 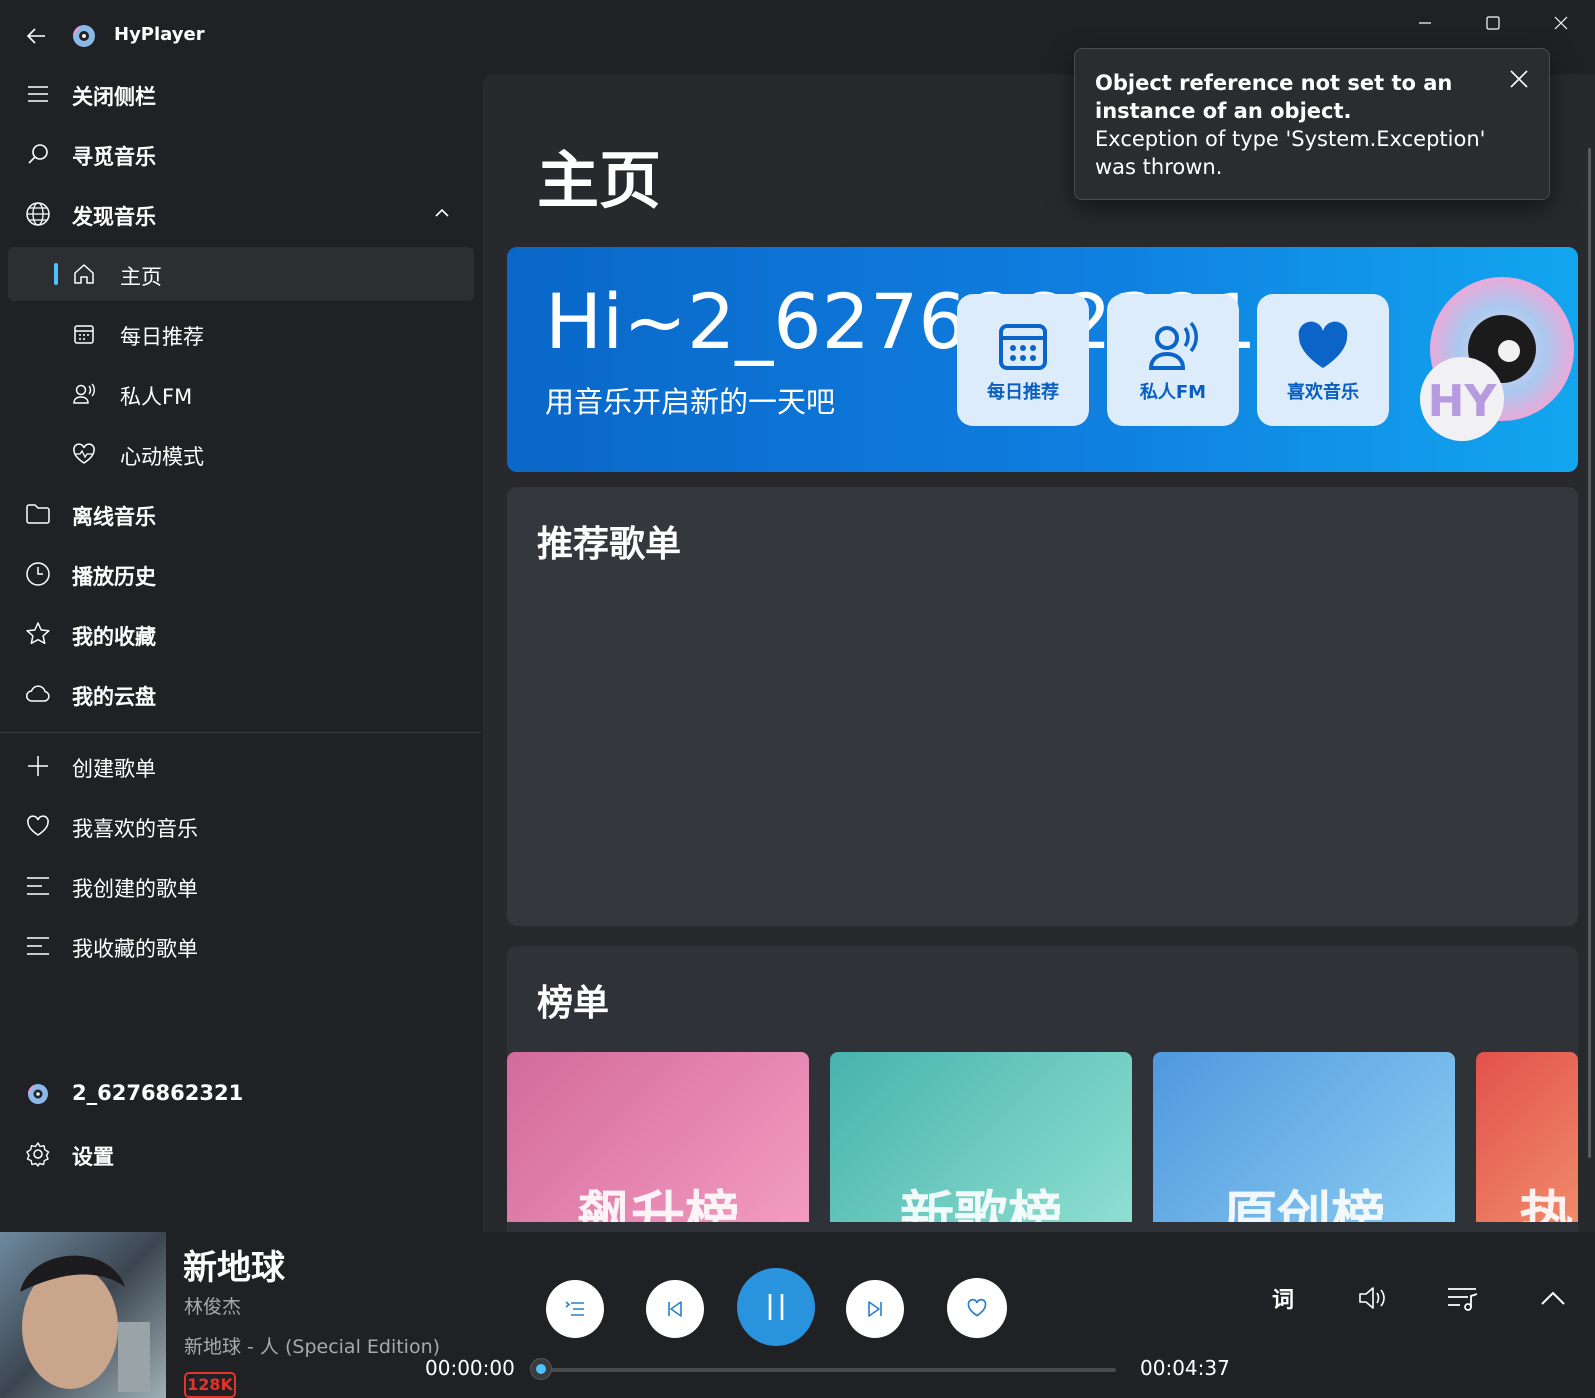 What do you see at coordinates (1304, 1203) in the screenshot?
I see `chart-card-label: 原创榜` at bounding box center [1304, 1203].